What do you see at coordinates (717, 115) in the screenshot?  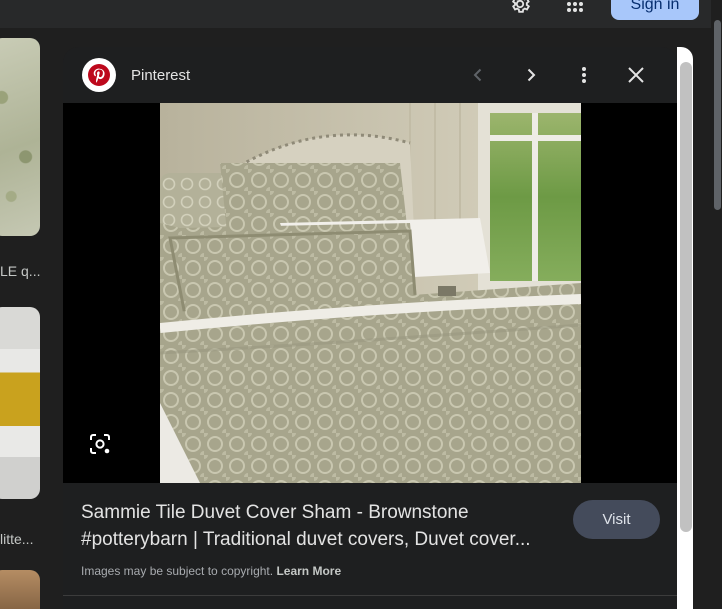 I see `page-scrollbar-thumb` at bounding box center [717, 115].